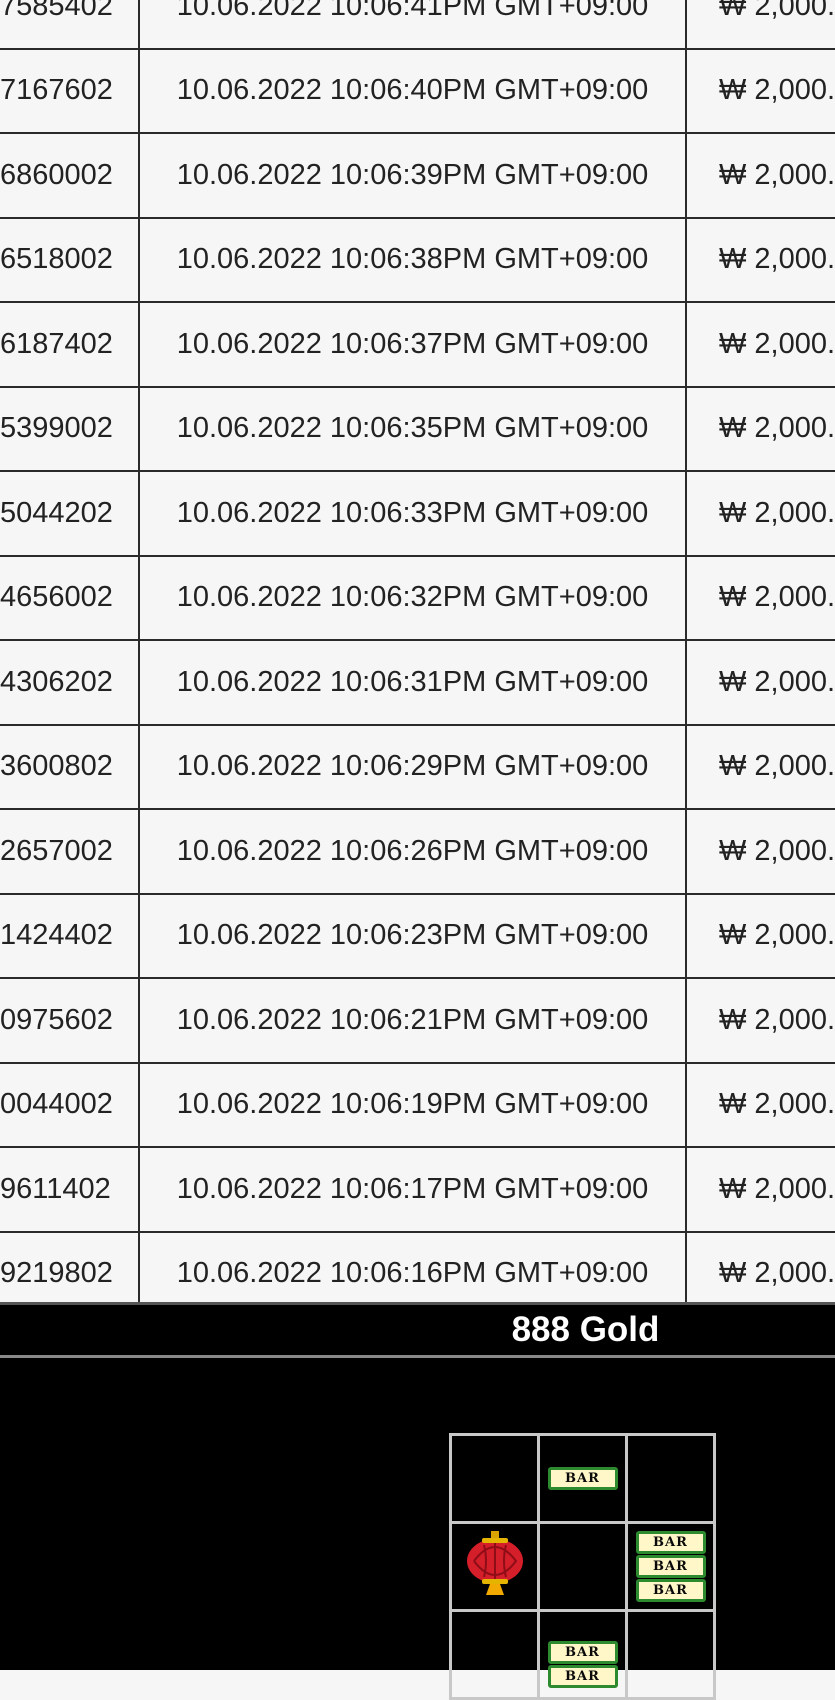 This screenshot has width=835, height=1700. Describe the element at coordinates (412, 513) in the screenshot. I see `timestamp-cell: 10.06.2022 10:06:33PM GMT+09:00` at that location.